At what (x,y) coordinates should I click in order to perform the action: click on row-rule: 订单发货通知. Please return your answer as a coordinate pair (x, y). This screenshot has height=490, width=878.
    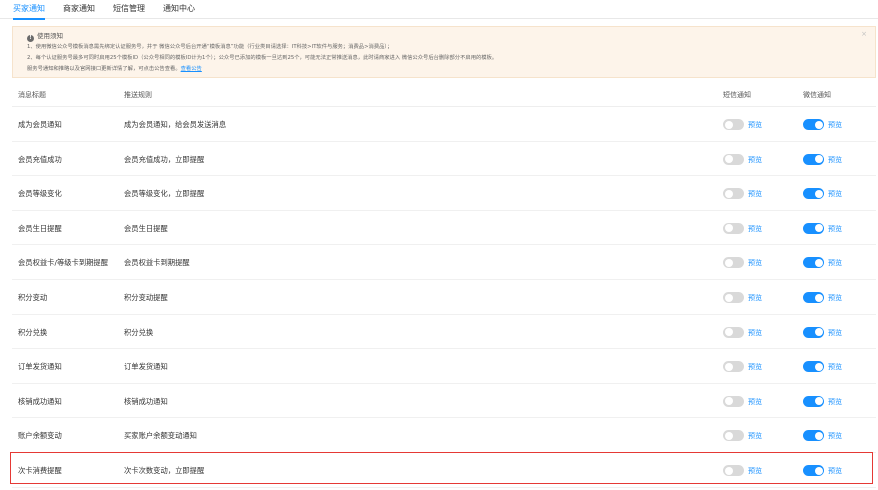
    Looking at the image, I should click on (146, 367).